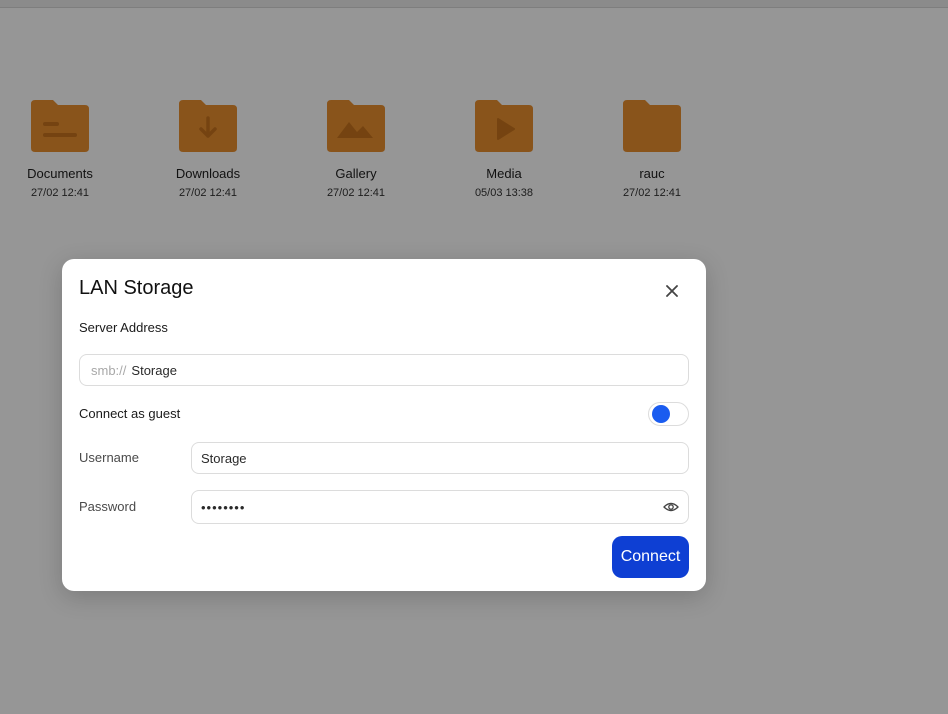  I want to click on username-label: Username, so click(109, 457).